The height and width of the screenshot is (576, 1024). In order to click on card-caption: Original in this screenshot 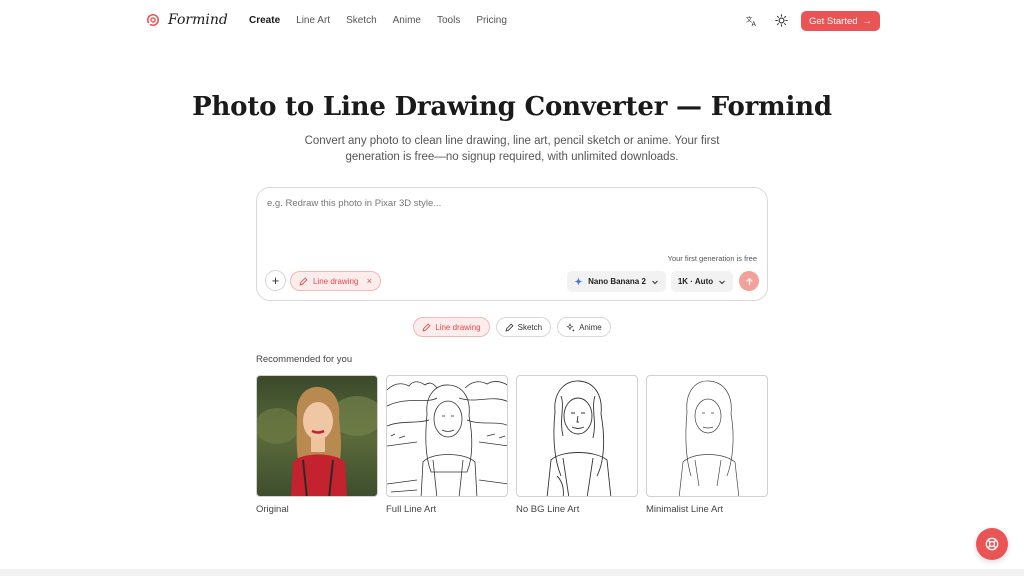, I will do `click(272, 509)`.